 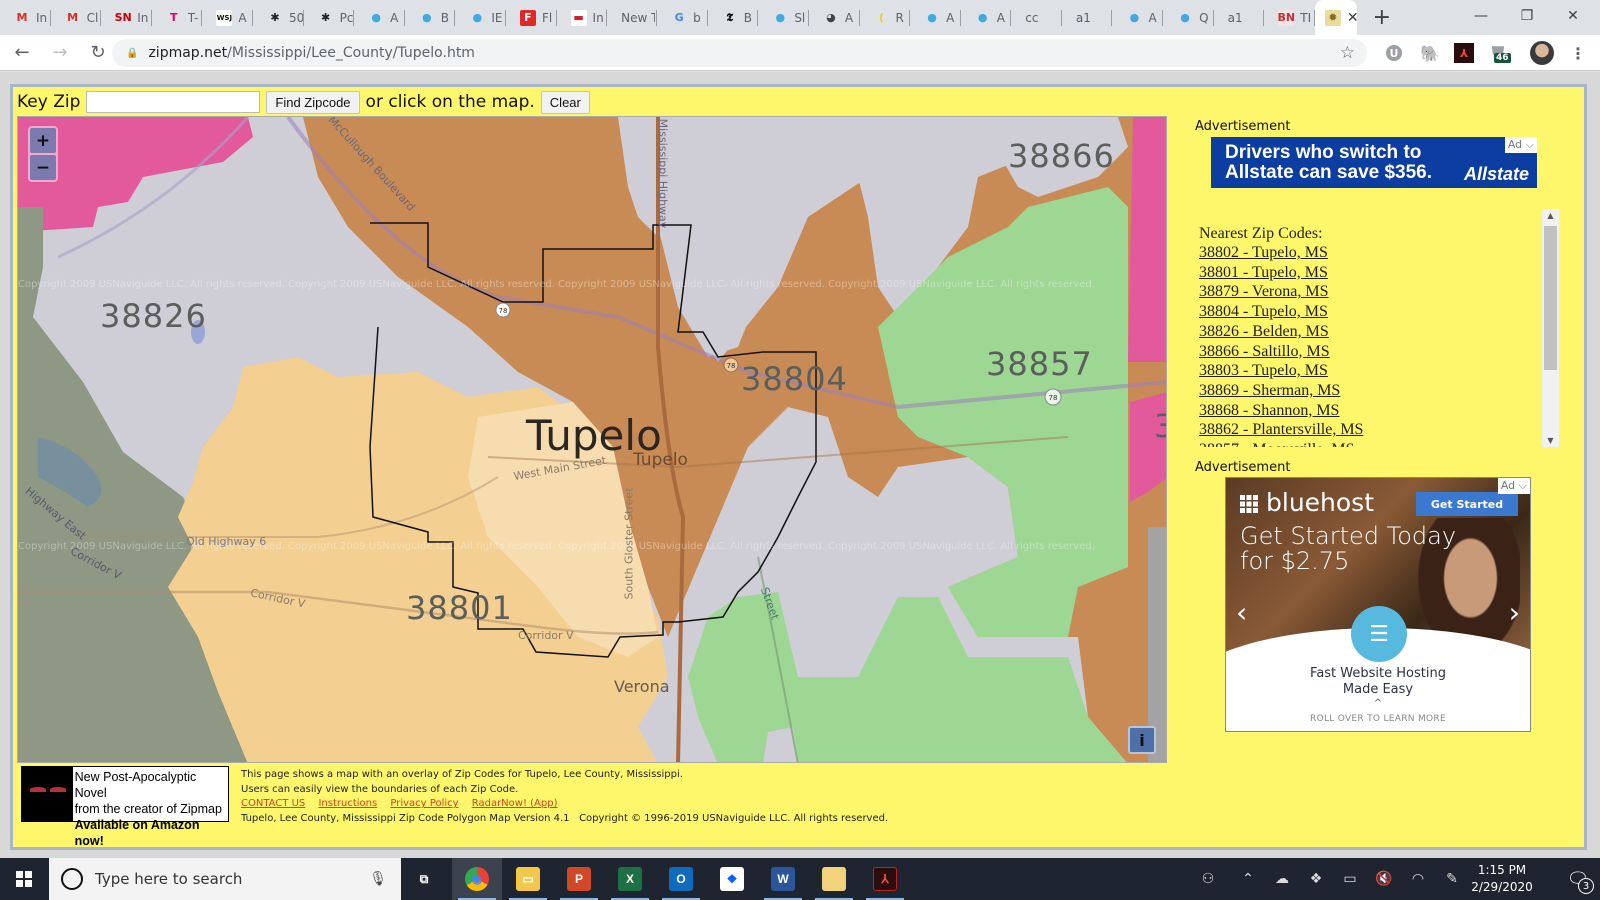 I want to click on browser-tab: WSJ A, so click(x=227, y=17).